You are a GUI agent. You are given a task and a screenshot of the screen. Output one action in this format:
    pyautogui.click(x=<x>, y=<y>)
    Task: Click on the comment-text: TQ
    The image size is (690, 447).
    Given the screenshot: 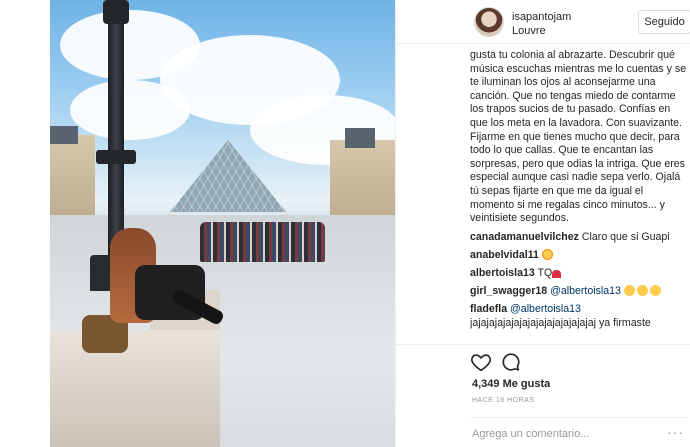 What is the action you would take?
    pyautogui.click(x=545, y=272)
    